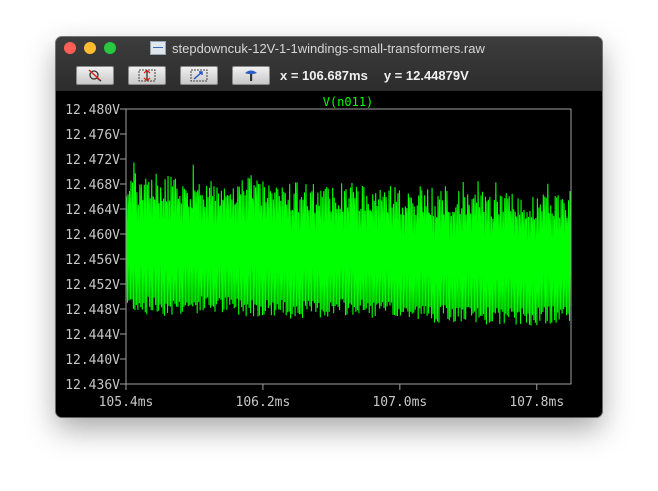 This screenshot has width=658, height=491. I want to click on autoscale-icon, so click(147, 75).